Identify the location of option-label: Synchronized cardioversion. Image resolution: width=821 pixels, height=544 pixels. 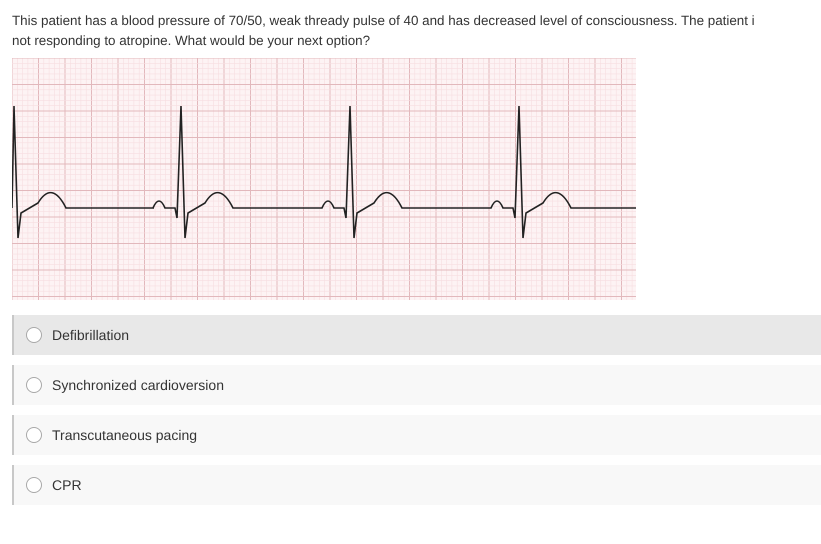
(138, 385).